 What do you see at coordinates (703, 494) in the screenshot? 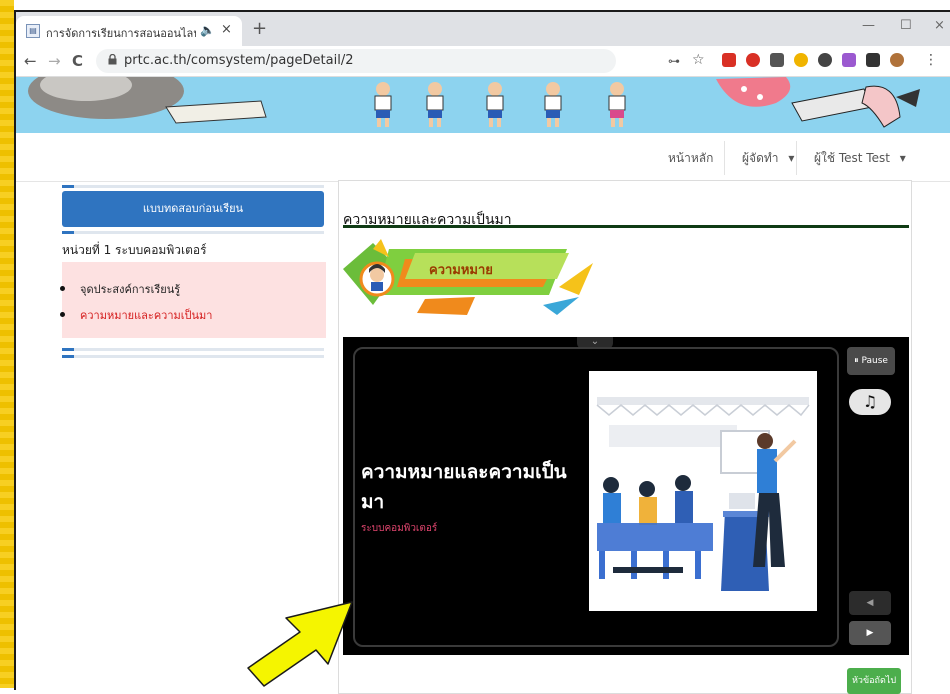
I see `classroom-illustration` at bounding box center [703, 494].